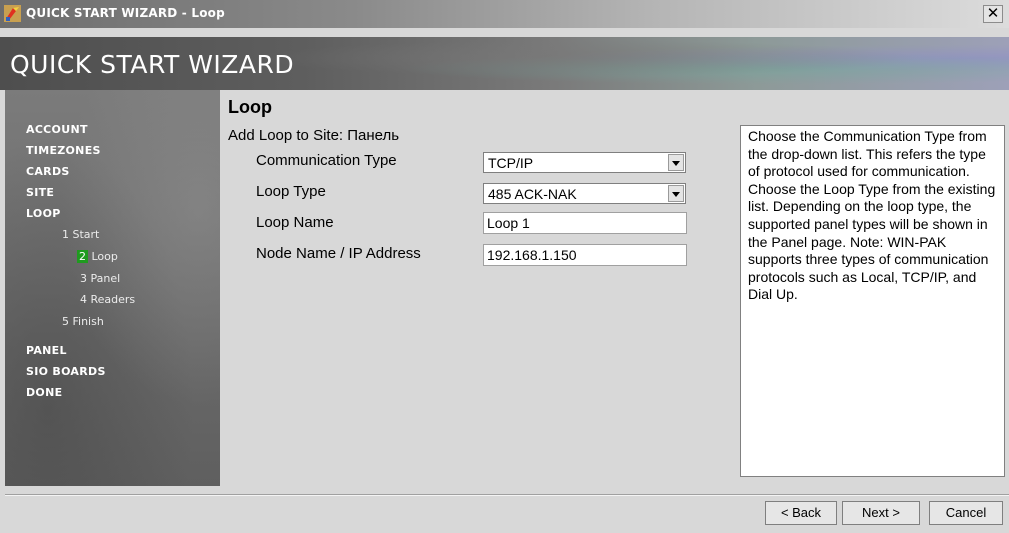  Describe the element at coordinates (86, 234) in the screenshot. I see `step-label: Start` at that location.